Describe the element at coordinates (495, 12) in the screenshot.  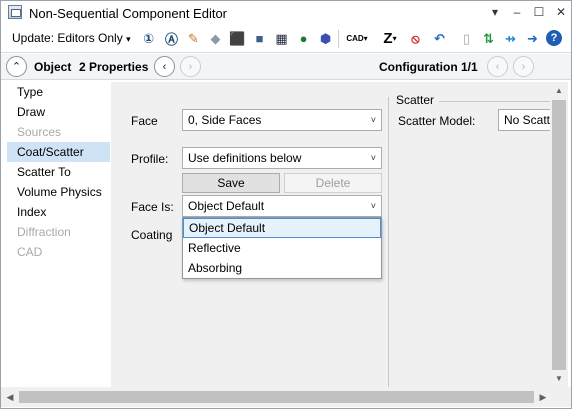
I see `window-menu-button: ▾` at that location.